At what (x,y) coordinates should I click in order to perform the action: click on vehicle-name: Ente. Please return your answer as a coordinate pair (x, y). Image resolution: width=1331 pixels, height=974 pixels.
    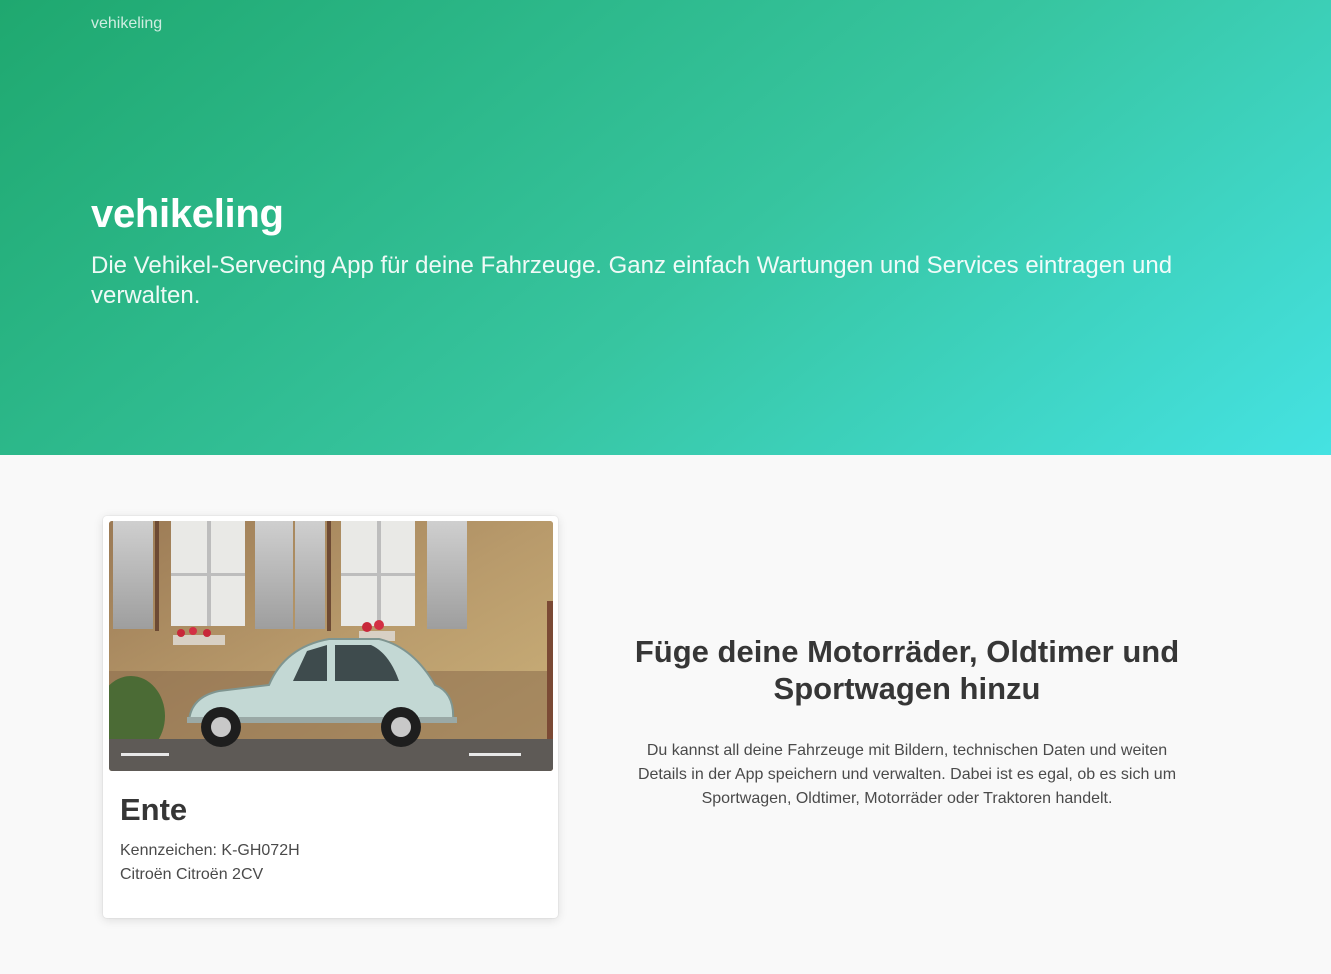
    Looking at the image, I should click on (154, 809).